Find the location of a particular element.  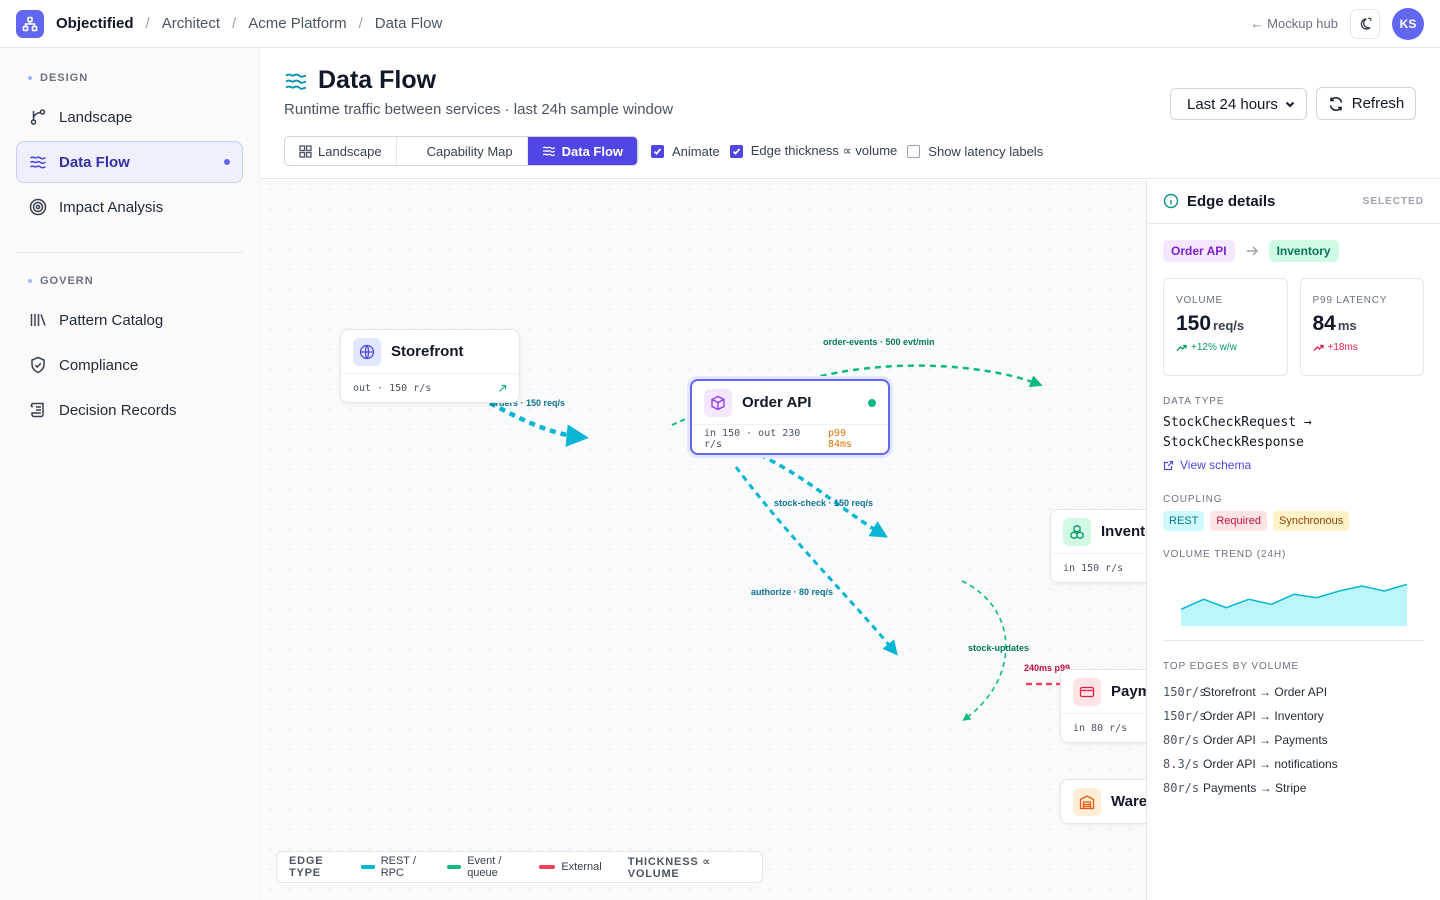

refresh-button: Refresh is located at coordinates (1366, 103).